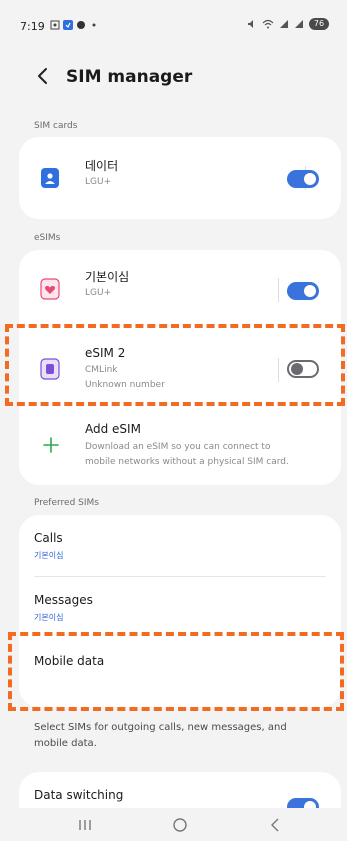 This screenshot has height=841, width=347. What do you see at coordinates (49, 617) in the screenshot?
I see `preferred-messages-value: 기본이심` at bounding box center [49, 617].